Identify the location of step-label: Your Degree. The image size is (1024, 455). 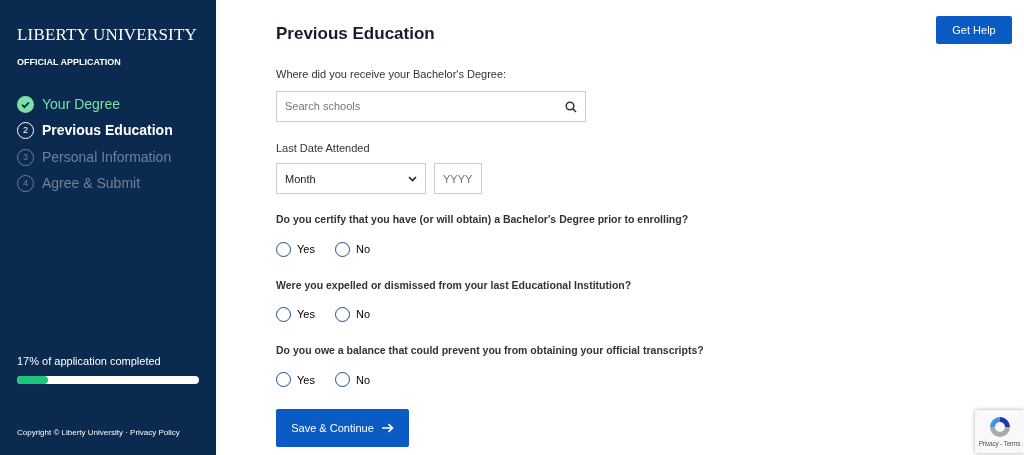
(81, 104).